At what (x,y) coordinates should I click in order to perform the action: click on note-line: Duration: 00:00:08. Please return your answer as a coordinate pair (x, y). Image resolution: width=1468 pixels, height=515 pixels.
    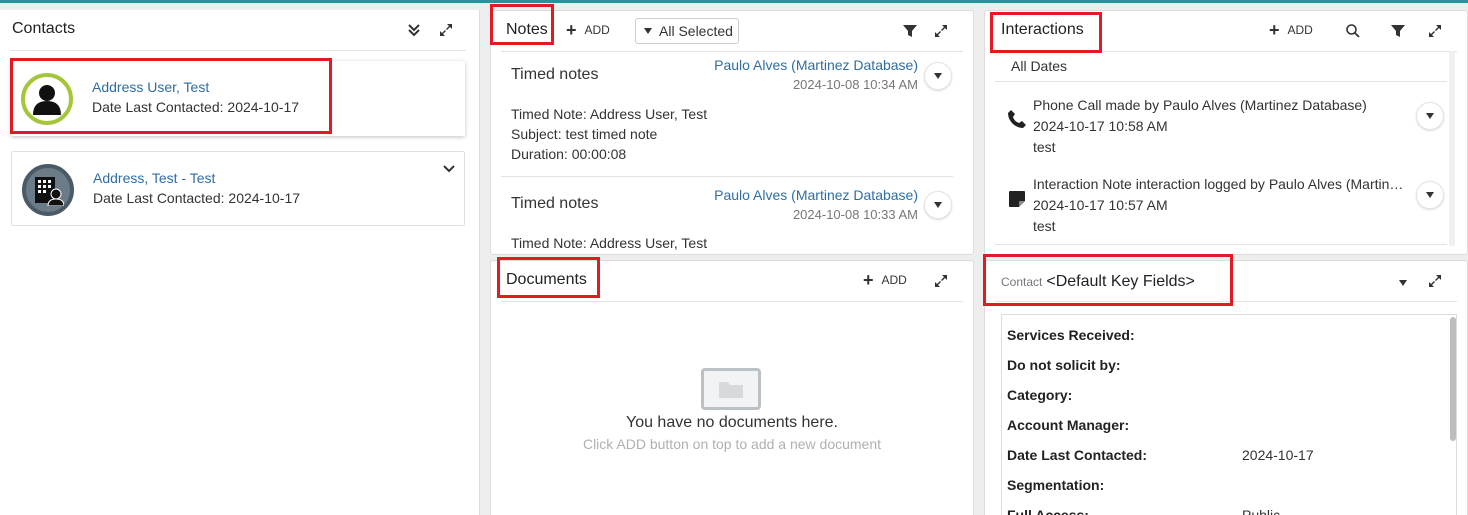
    Looking at the image, I should click on (569, 154).